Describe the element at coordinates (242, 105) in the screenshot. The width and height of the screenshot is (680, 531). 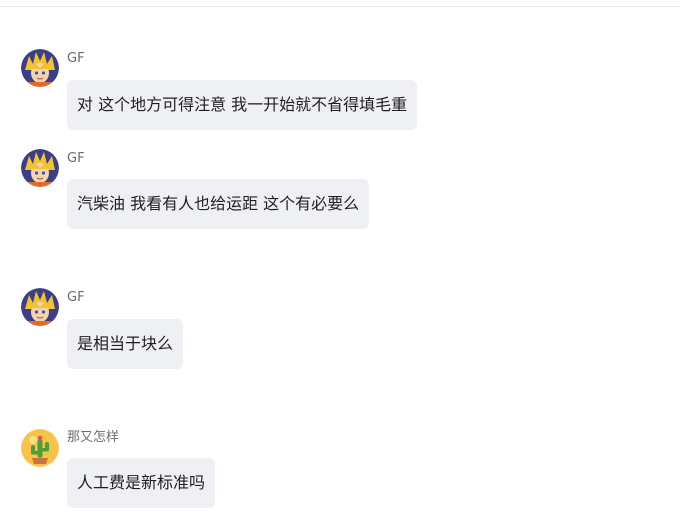
I see `message-bubble: 对 这个地方可得注意 我一开始就不省得填毛重` at that location.